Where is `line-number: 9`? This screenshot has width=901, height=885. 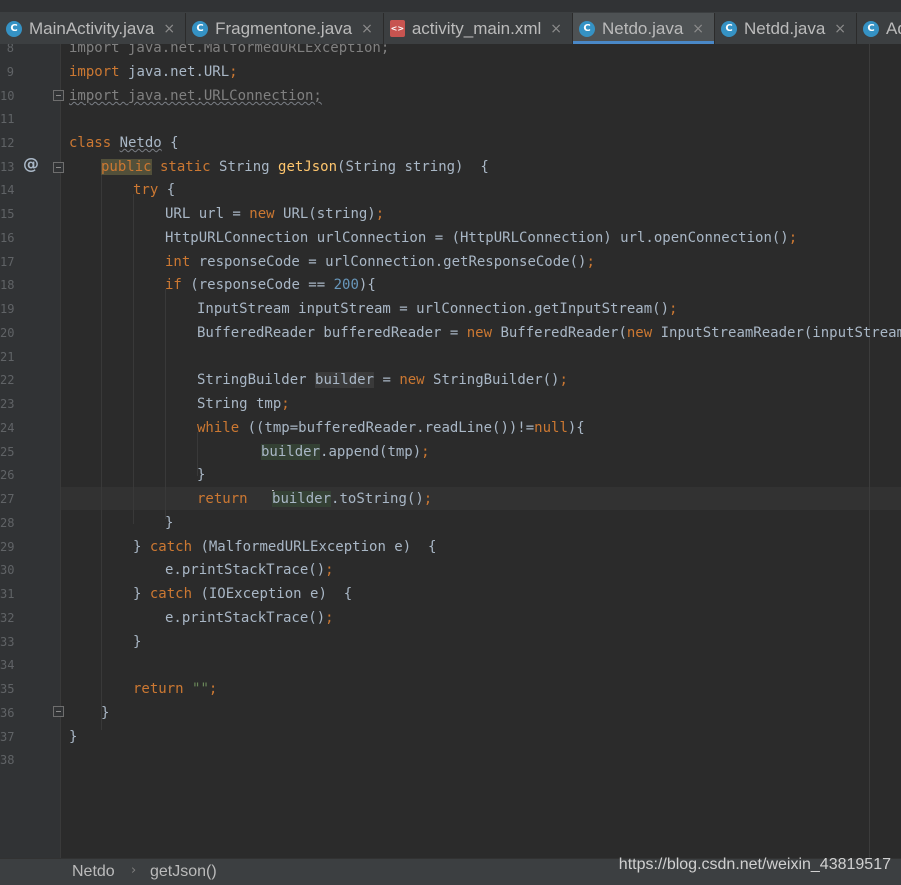
line-number: 9 is located at coordinates (10, 72).